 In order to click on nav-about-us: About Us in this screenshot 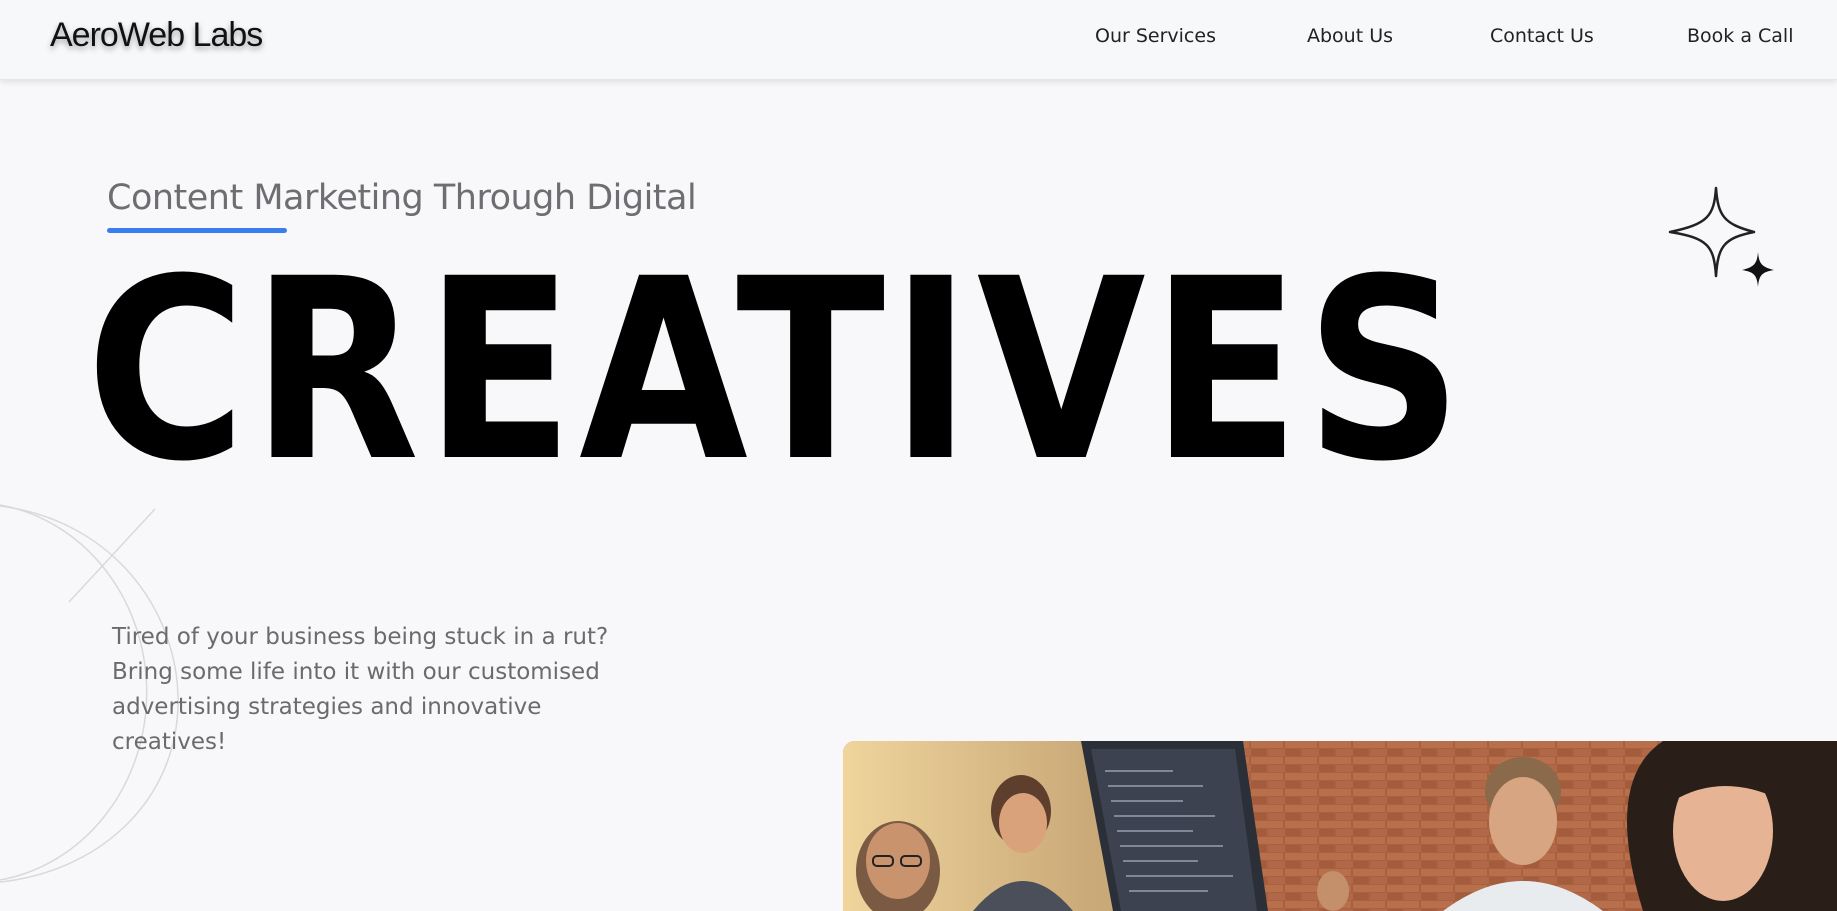, I will do `click(1350, 36)`.